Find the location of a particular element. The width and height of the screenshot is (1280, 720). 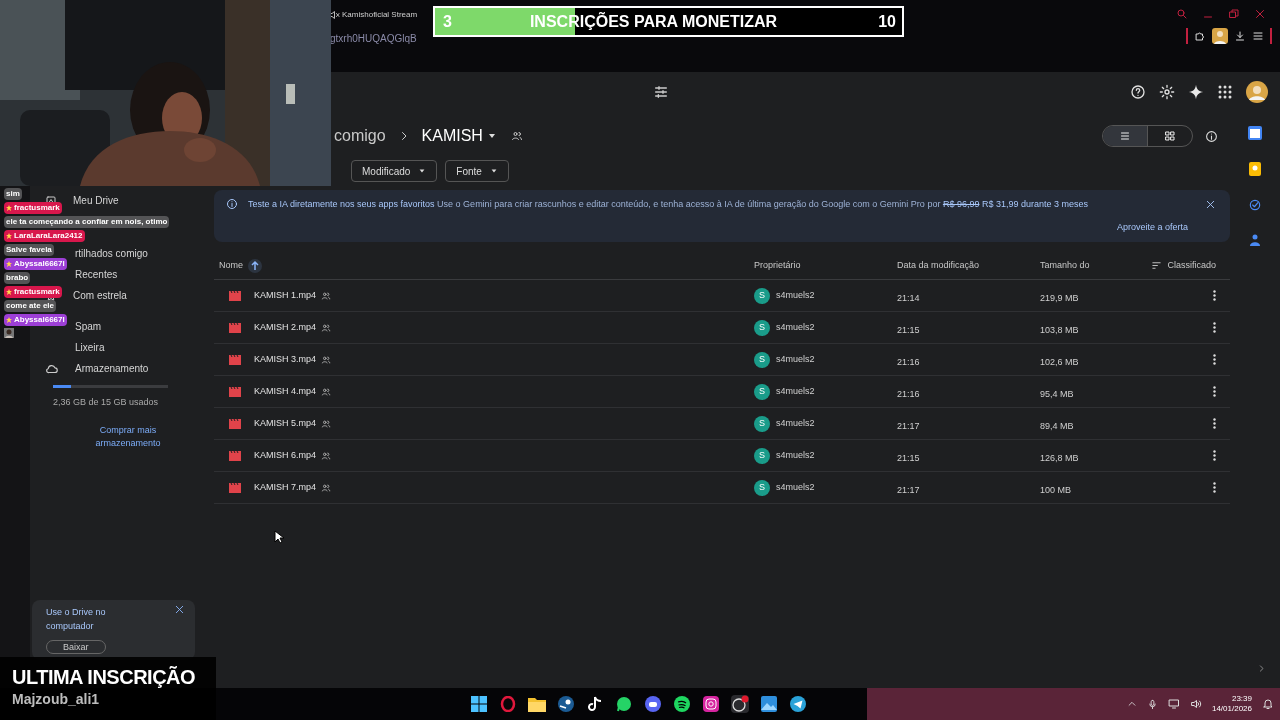

chevron-up-icon is located at coordinates (1131, 704).